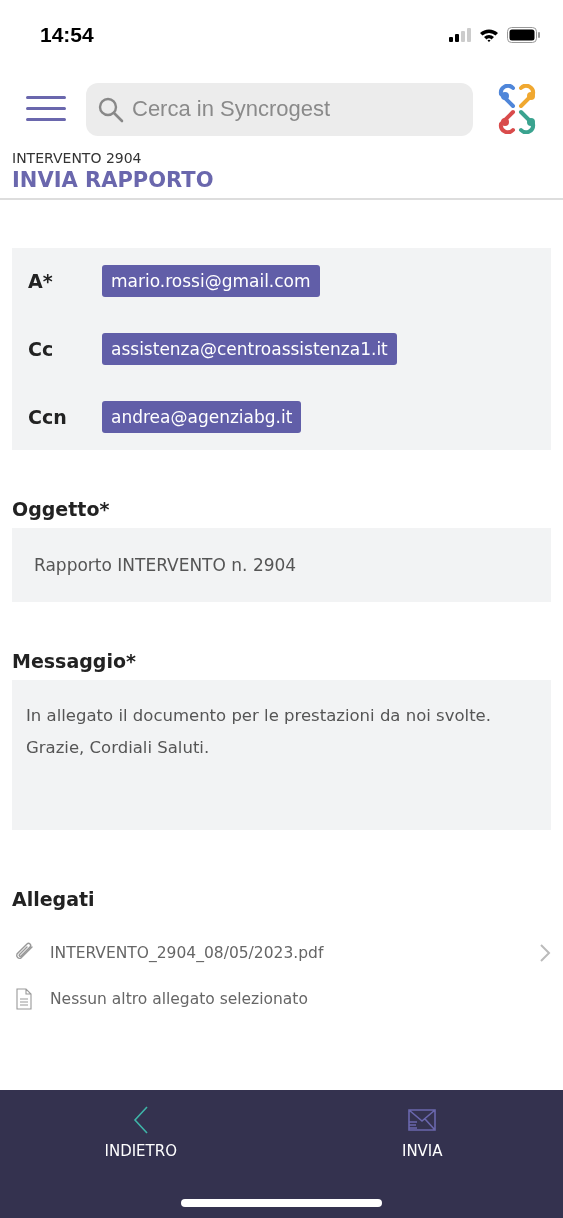 This screenshot has width=563, height=1218. I want to click on empty-note: Nessun altro allegato selezionato, so click(179, 999).